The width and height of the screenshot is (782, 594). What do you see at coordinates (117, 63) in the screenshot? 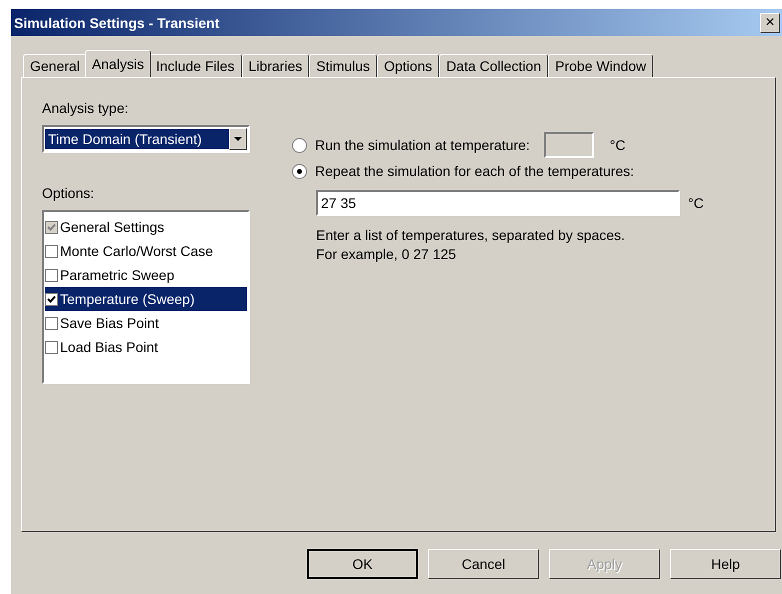
I see `tab: Analysis` at bounding box center [117, 63].